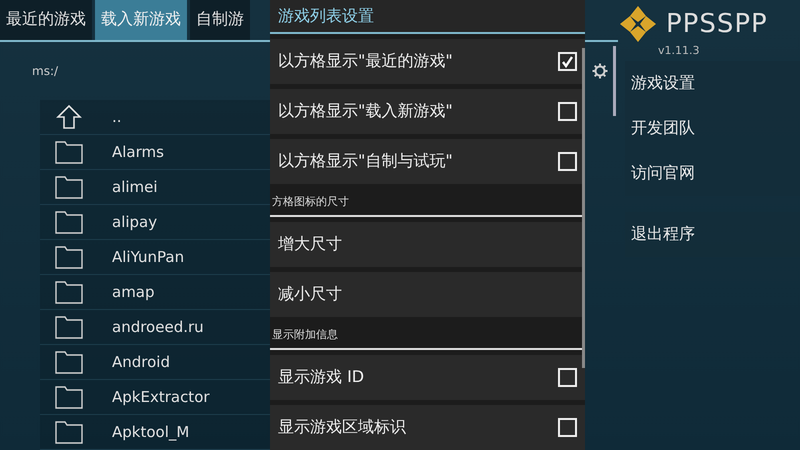 This screenshot has height=450, width=800. I want to click on checkbox-row: 以方格显示"载入新游戏", so click(427, 111).